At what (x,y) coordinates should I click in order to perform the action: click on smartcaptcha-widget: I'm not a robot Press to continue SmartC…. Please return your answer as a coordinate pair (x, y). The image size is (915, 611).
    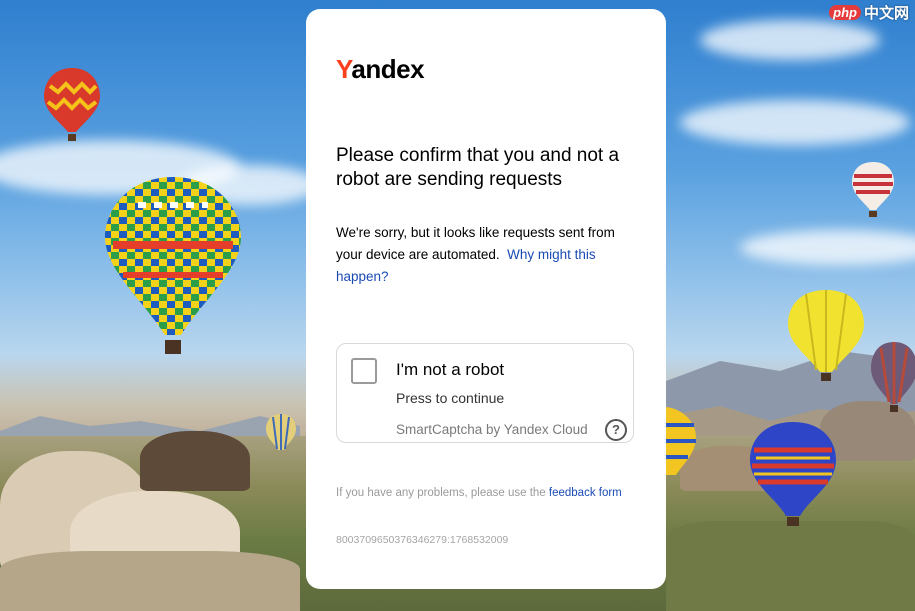
    Looking at the image, I should click on (485, 393).